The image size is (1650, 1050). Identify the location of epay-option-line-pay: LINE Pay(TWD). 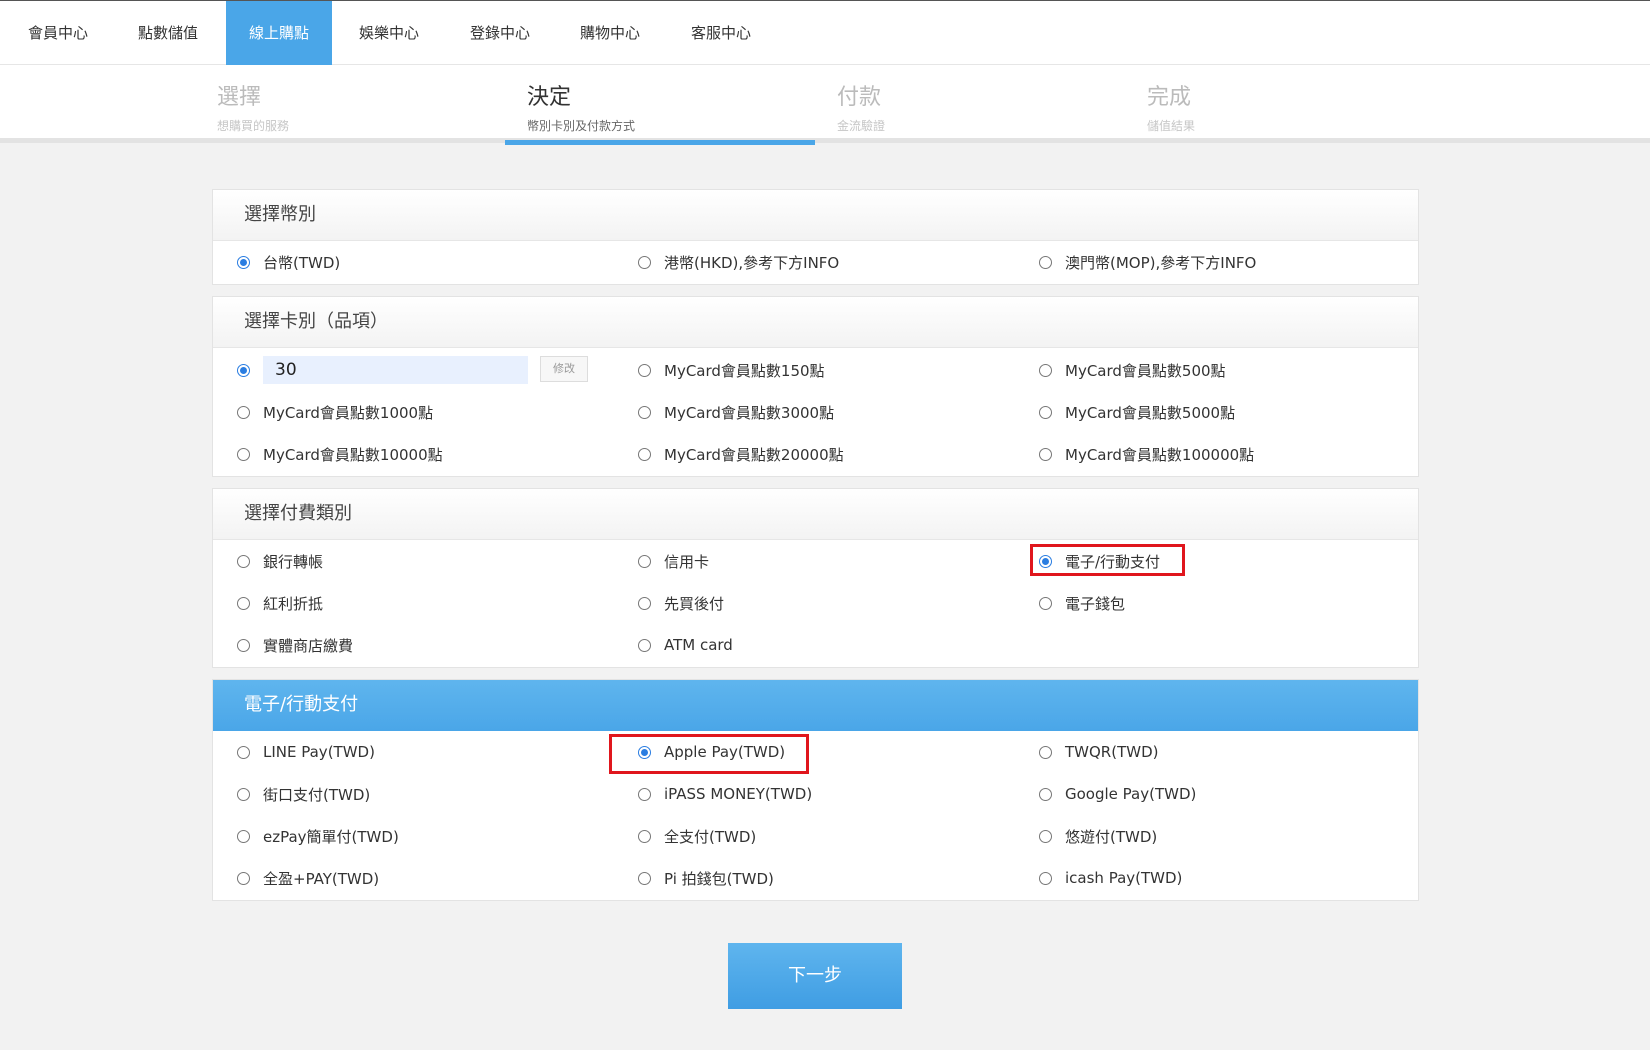
(306, 752).